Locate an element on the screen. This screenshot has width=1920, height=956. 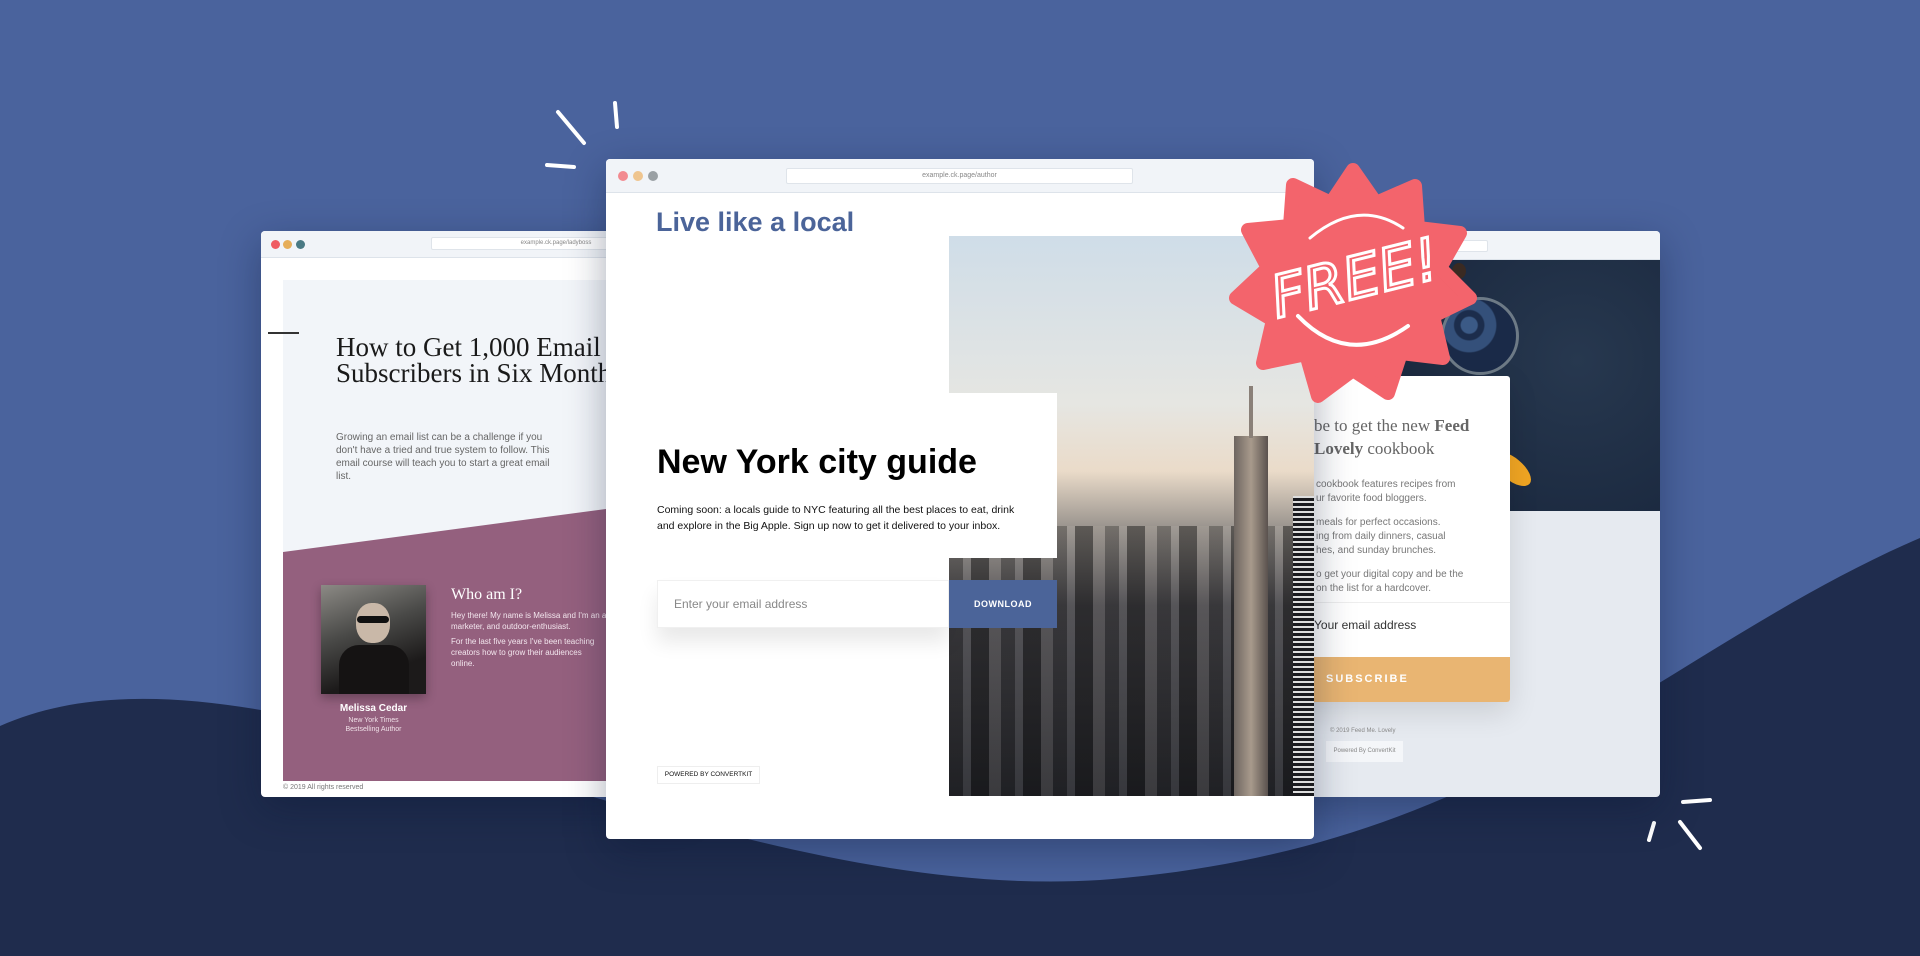
footer: © 2019 Feed Me. Lovely is located at coordinates (1363, 731).